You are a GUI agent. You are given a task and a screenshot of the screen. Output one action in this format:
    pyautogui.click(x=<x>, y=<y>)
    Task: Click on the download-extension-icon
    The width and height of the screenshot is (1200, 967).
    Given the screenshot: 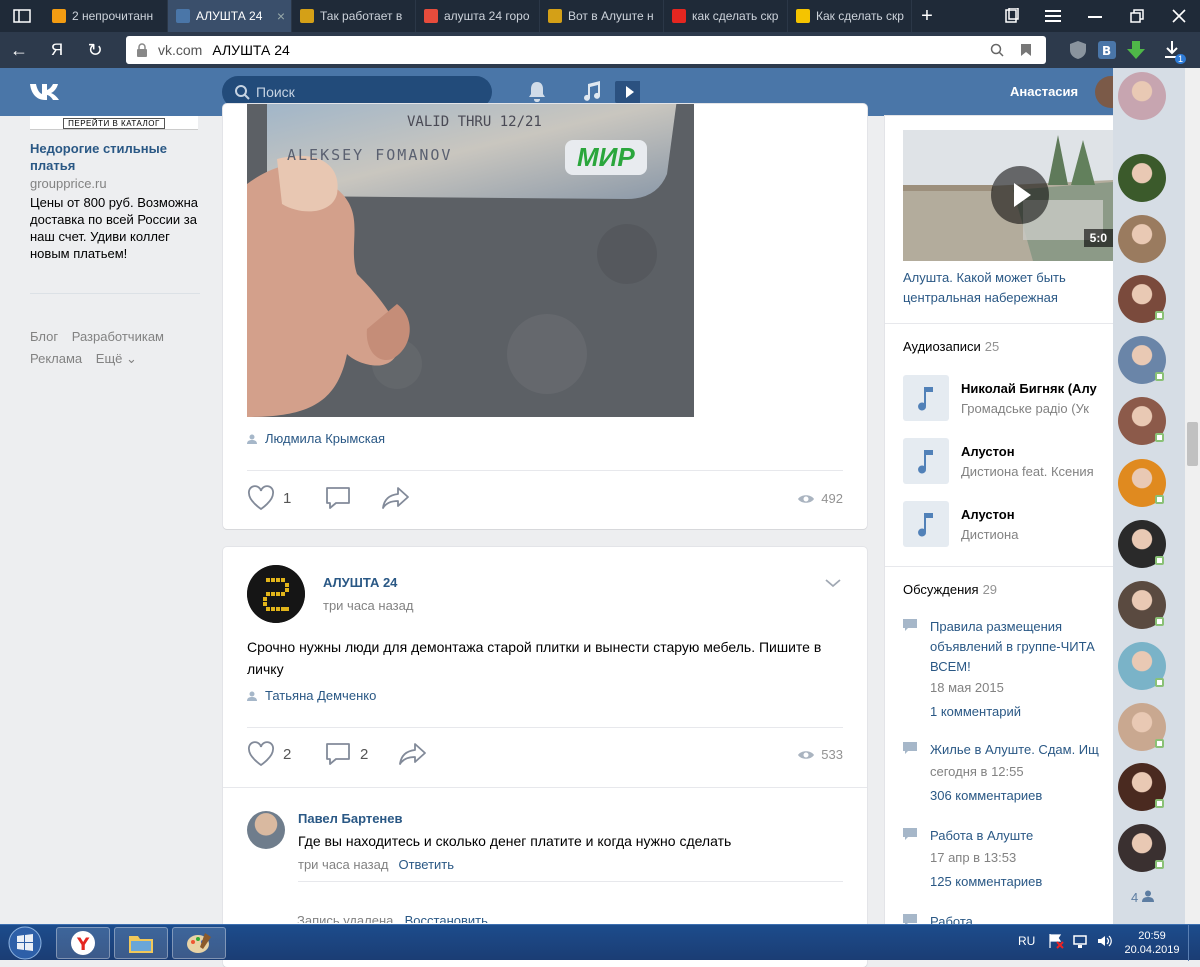 What is the action you would take?
    pyautogui.click(x=1136, y=50)
    